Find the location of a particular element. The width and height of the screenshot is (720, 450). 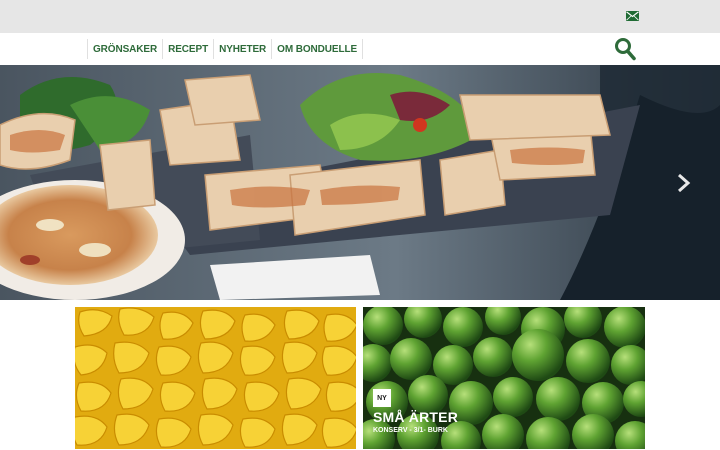

nav-item-om-bonduelle: OM BONDUELLE is located at coordinates (317, 49).